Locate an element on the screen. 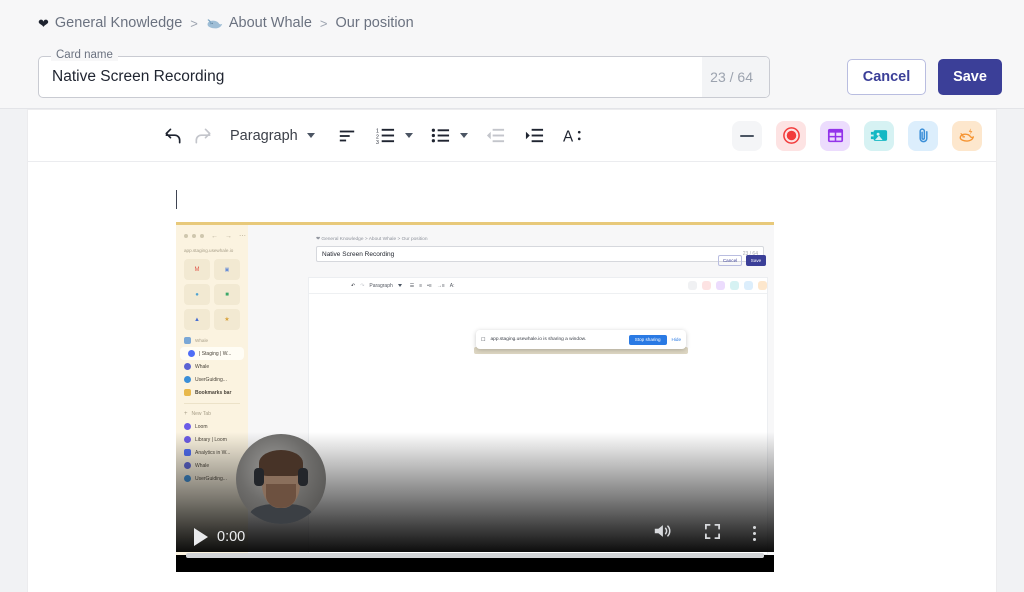 Image resolution: width=1024 pixels, height=592 pixels. save-button: Save is located at coordinates (970, 77).